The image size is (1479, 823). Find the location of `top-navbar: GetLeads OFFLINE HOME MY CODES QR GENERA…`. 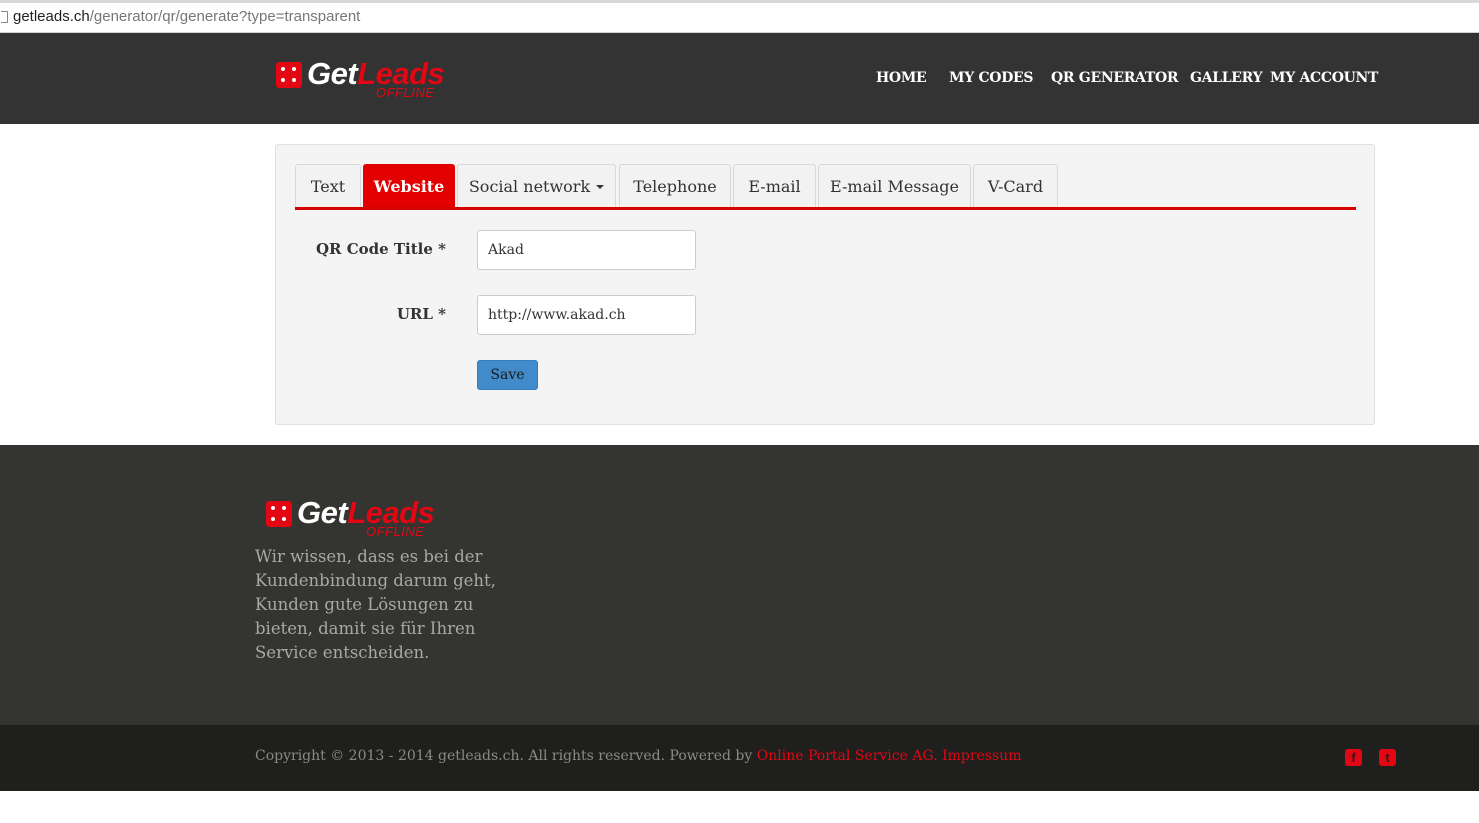

top-navbar: GetLeads OFFLINE HOME MY CODES QR GENERA… is located at coordinates (739, 78).